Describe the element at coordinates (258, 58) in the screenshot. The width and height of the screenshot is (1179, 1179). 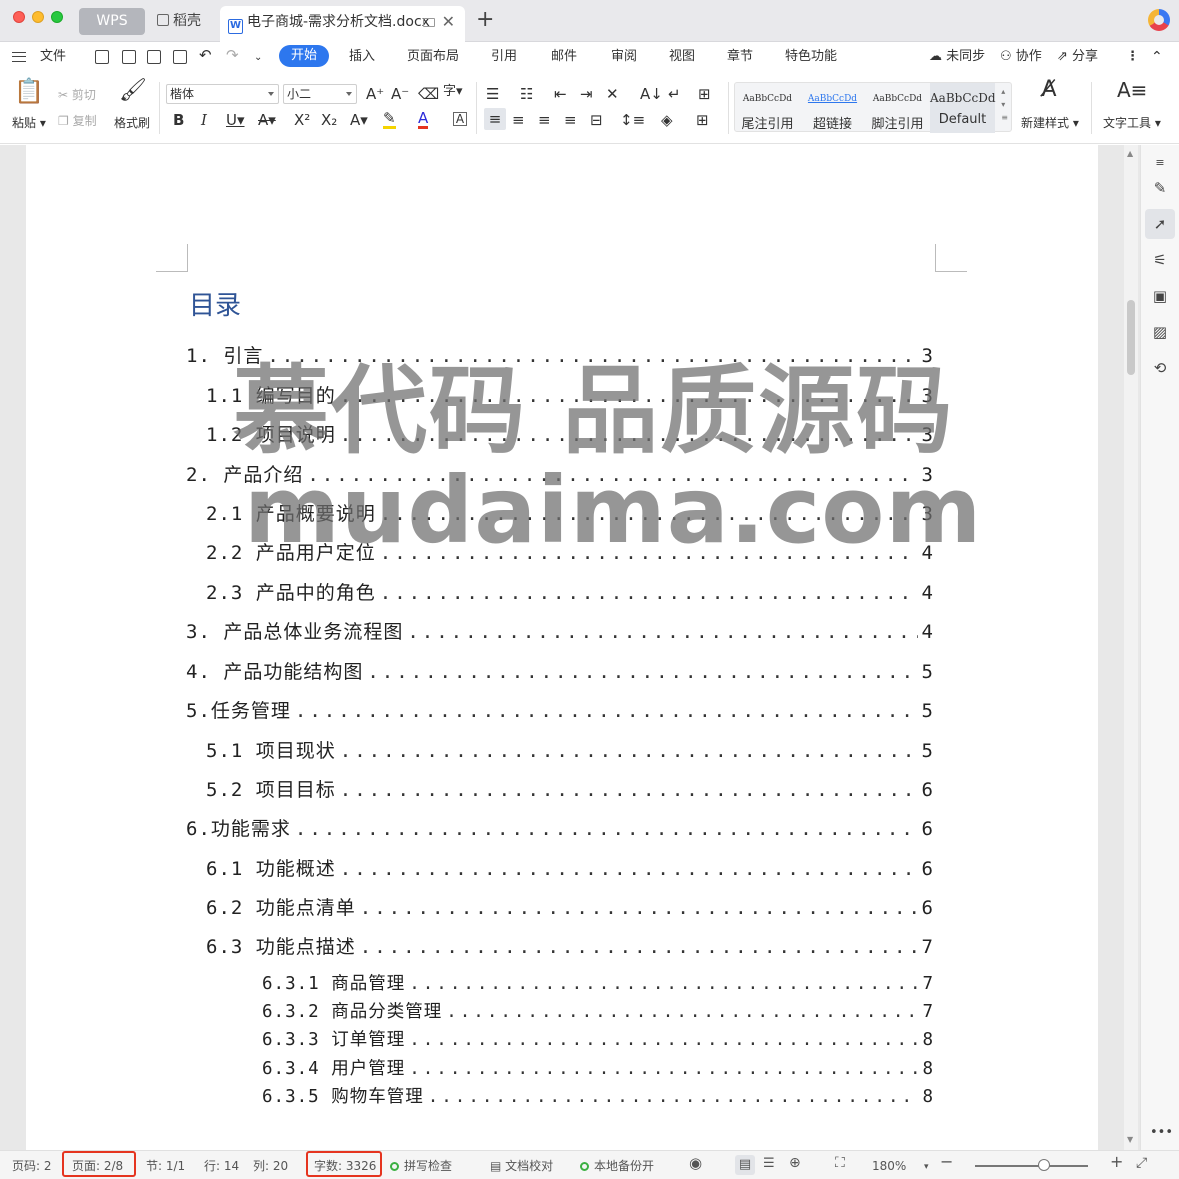
I see `quick-access-more-icon: ⌄` at that location.